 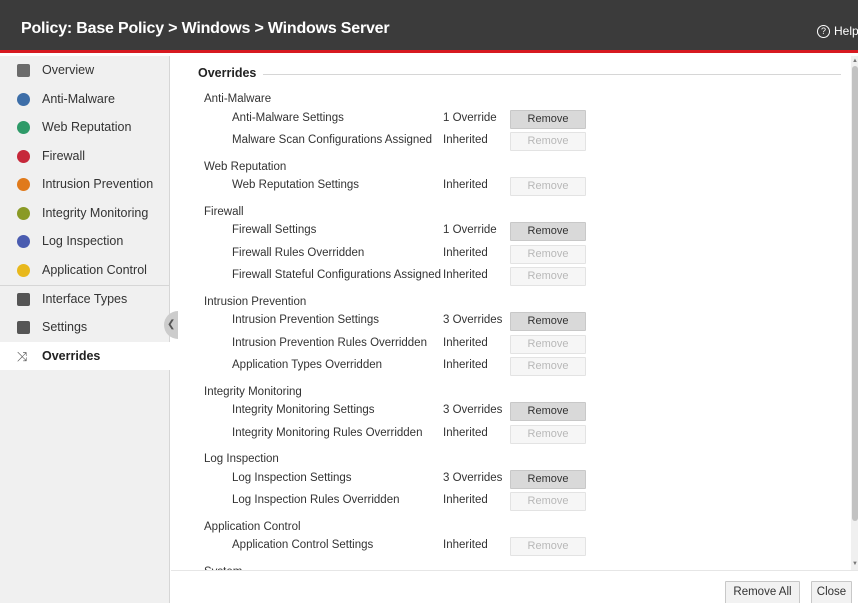 What do you see at coordinates (306, 320) in the screenshot?
I see `override-setting-label: Intrusion Prevention Settings` at bounding box center [306, 320].